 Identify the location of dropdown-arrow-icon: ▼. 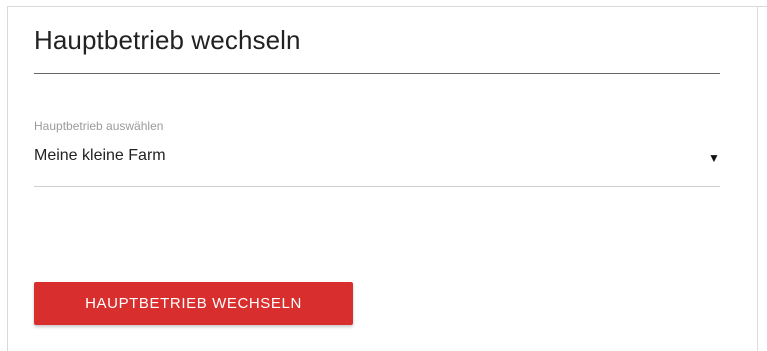
(714, 158).